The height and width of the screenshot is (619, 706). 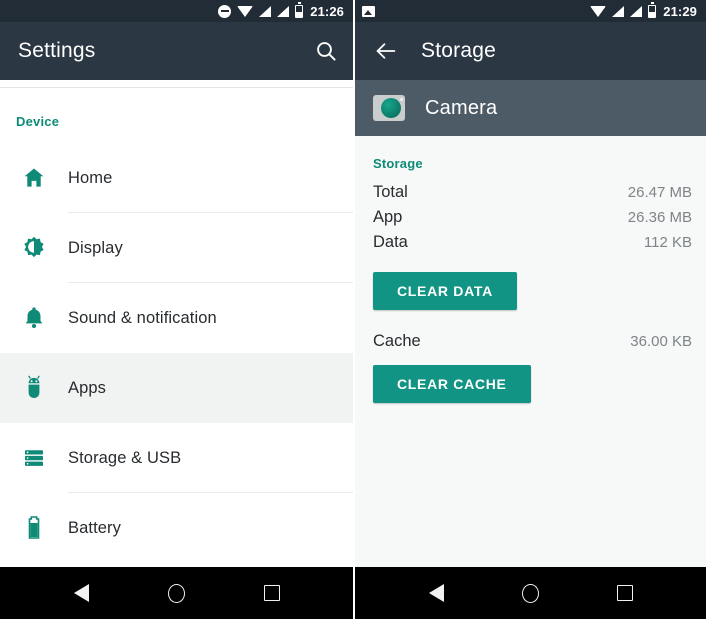 What do you see at coordinates (390, 242) in the screenshot?
I see `stat-label: Data` at bounding box center [390, 242].